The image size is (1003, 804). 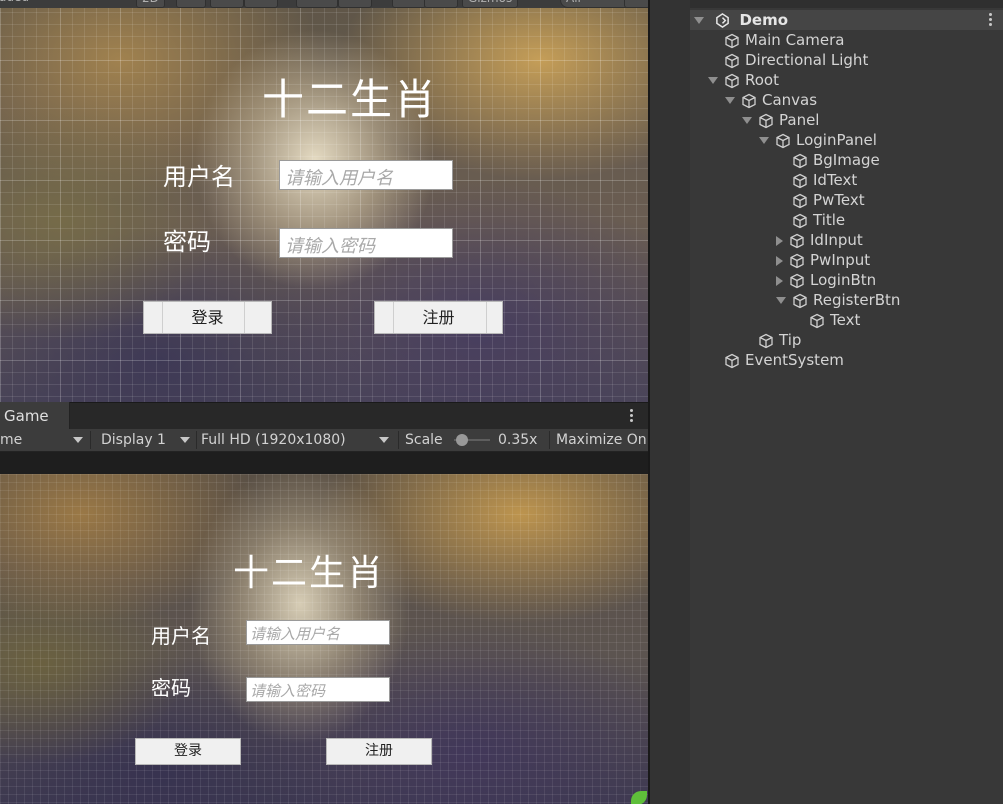 I want to click on hierarchy-item: Title, so click(x=810, y=220).